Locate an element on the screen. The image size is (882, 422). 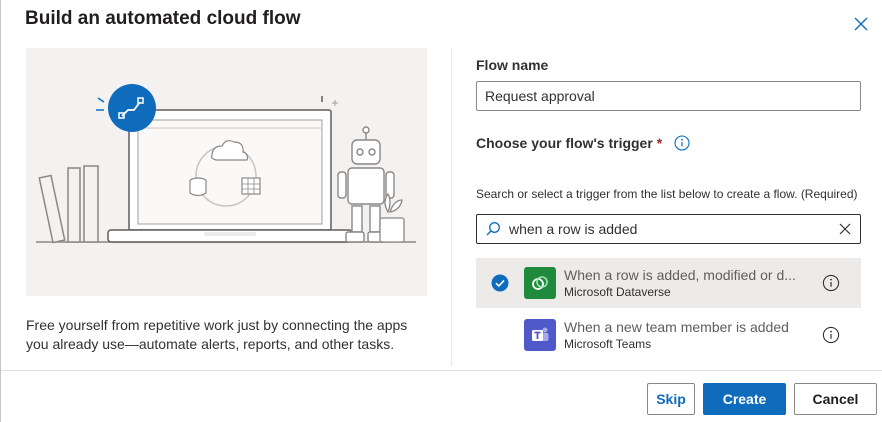
cancel-button: Cancel is located at coordinates (835, 399).